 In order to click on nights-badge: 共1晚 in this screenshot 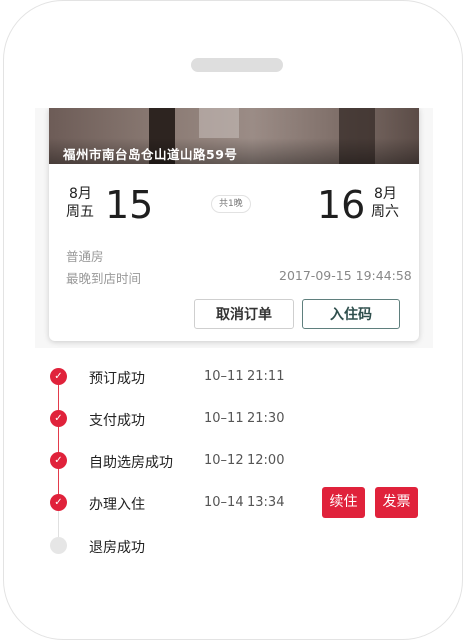, I will do `click(231, 204)`.